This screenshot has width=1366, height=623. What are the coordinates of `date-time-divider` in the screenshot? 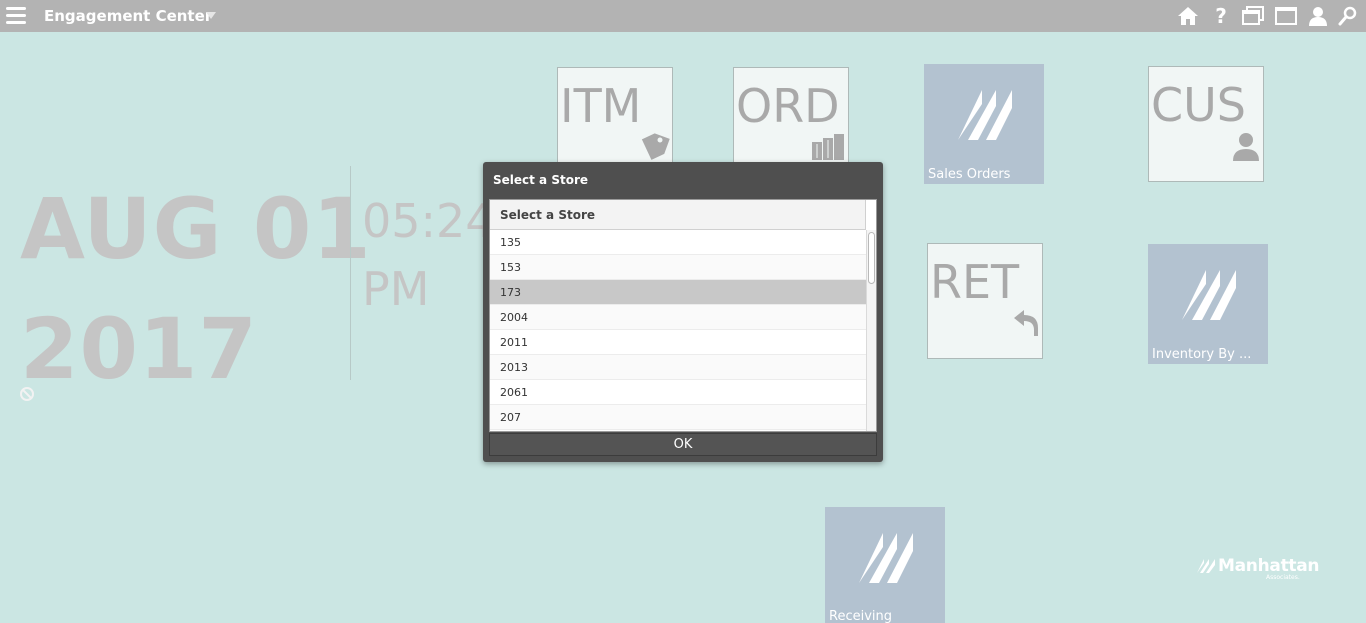 It's located at (350, 273).